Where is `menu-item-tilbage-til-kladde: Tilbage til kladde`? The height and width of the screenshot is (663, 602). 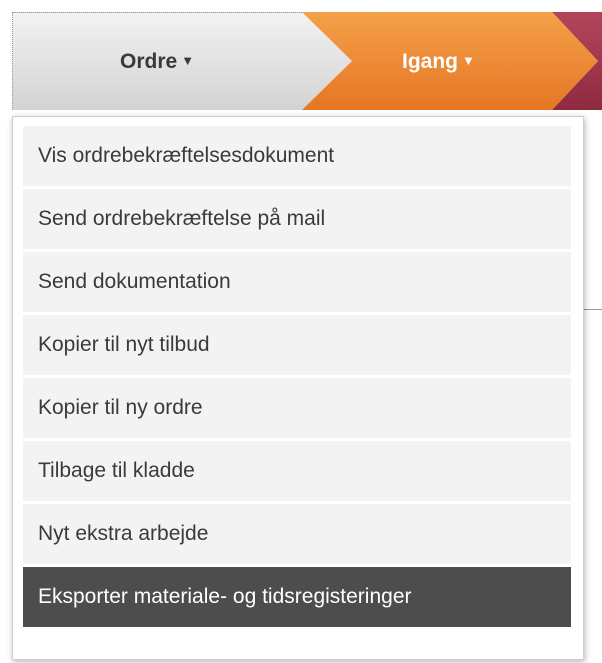 menu-item-tilbage-til-kladde: Tilbage til kladde is located at coordinates (297, 471).